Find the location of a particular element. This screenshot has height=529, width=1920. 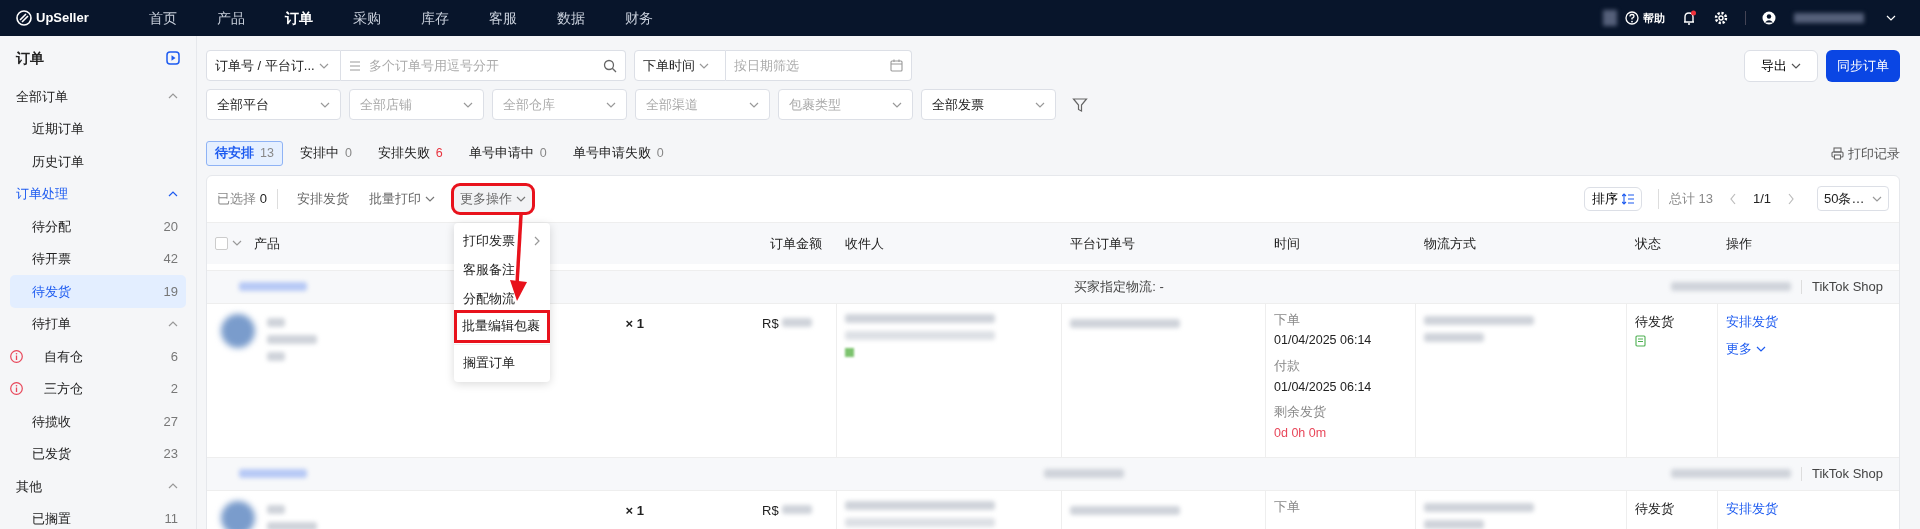

nav-tab: 订单 is located at coordinates (298, 18).